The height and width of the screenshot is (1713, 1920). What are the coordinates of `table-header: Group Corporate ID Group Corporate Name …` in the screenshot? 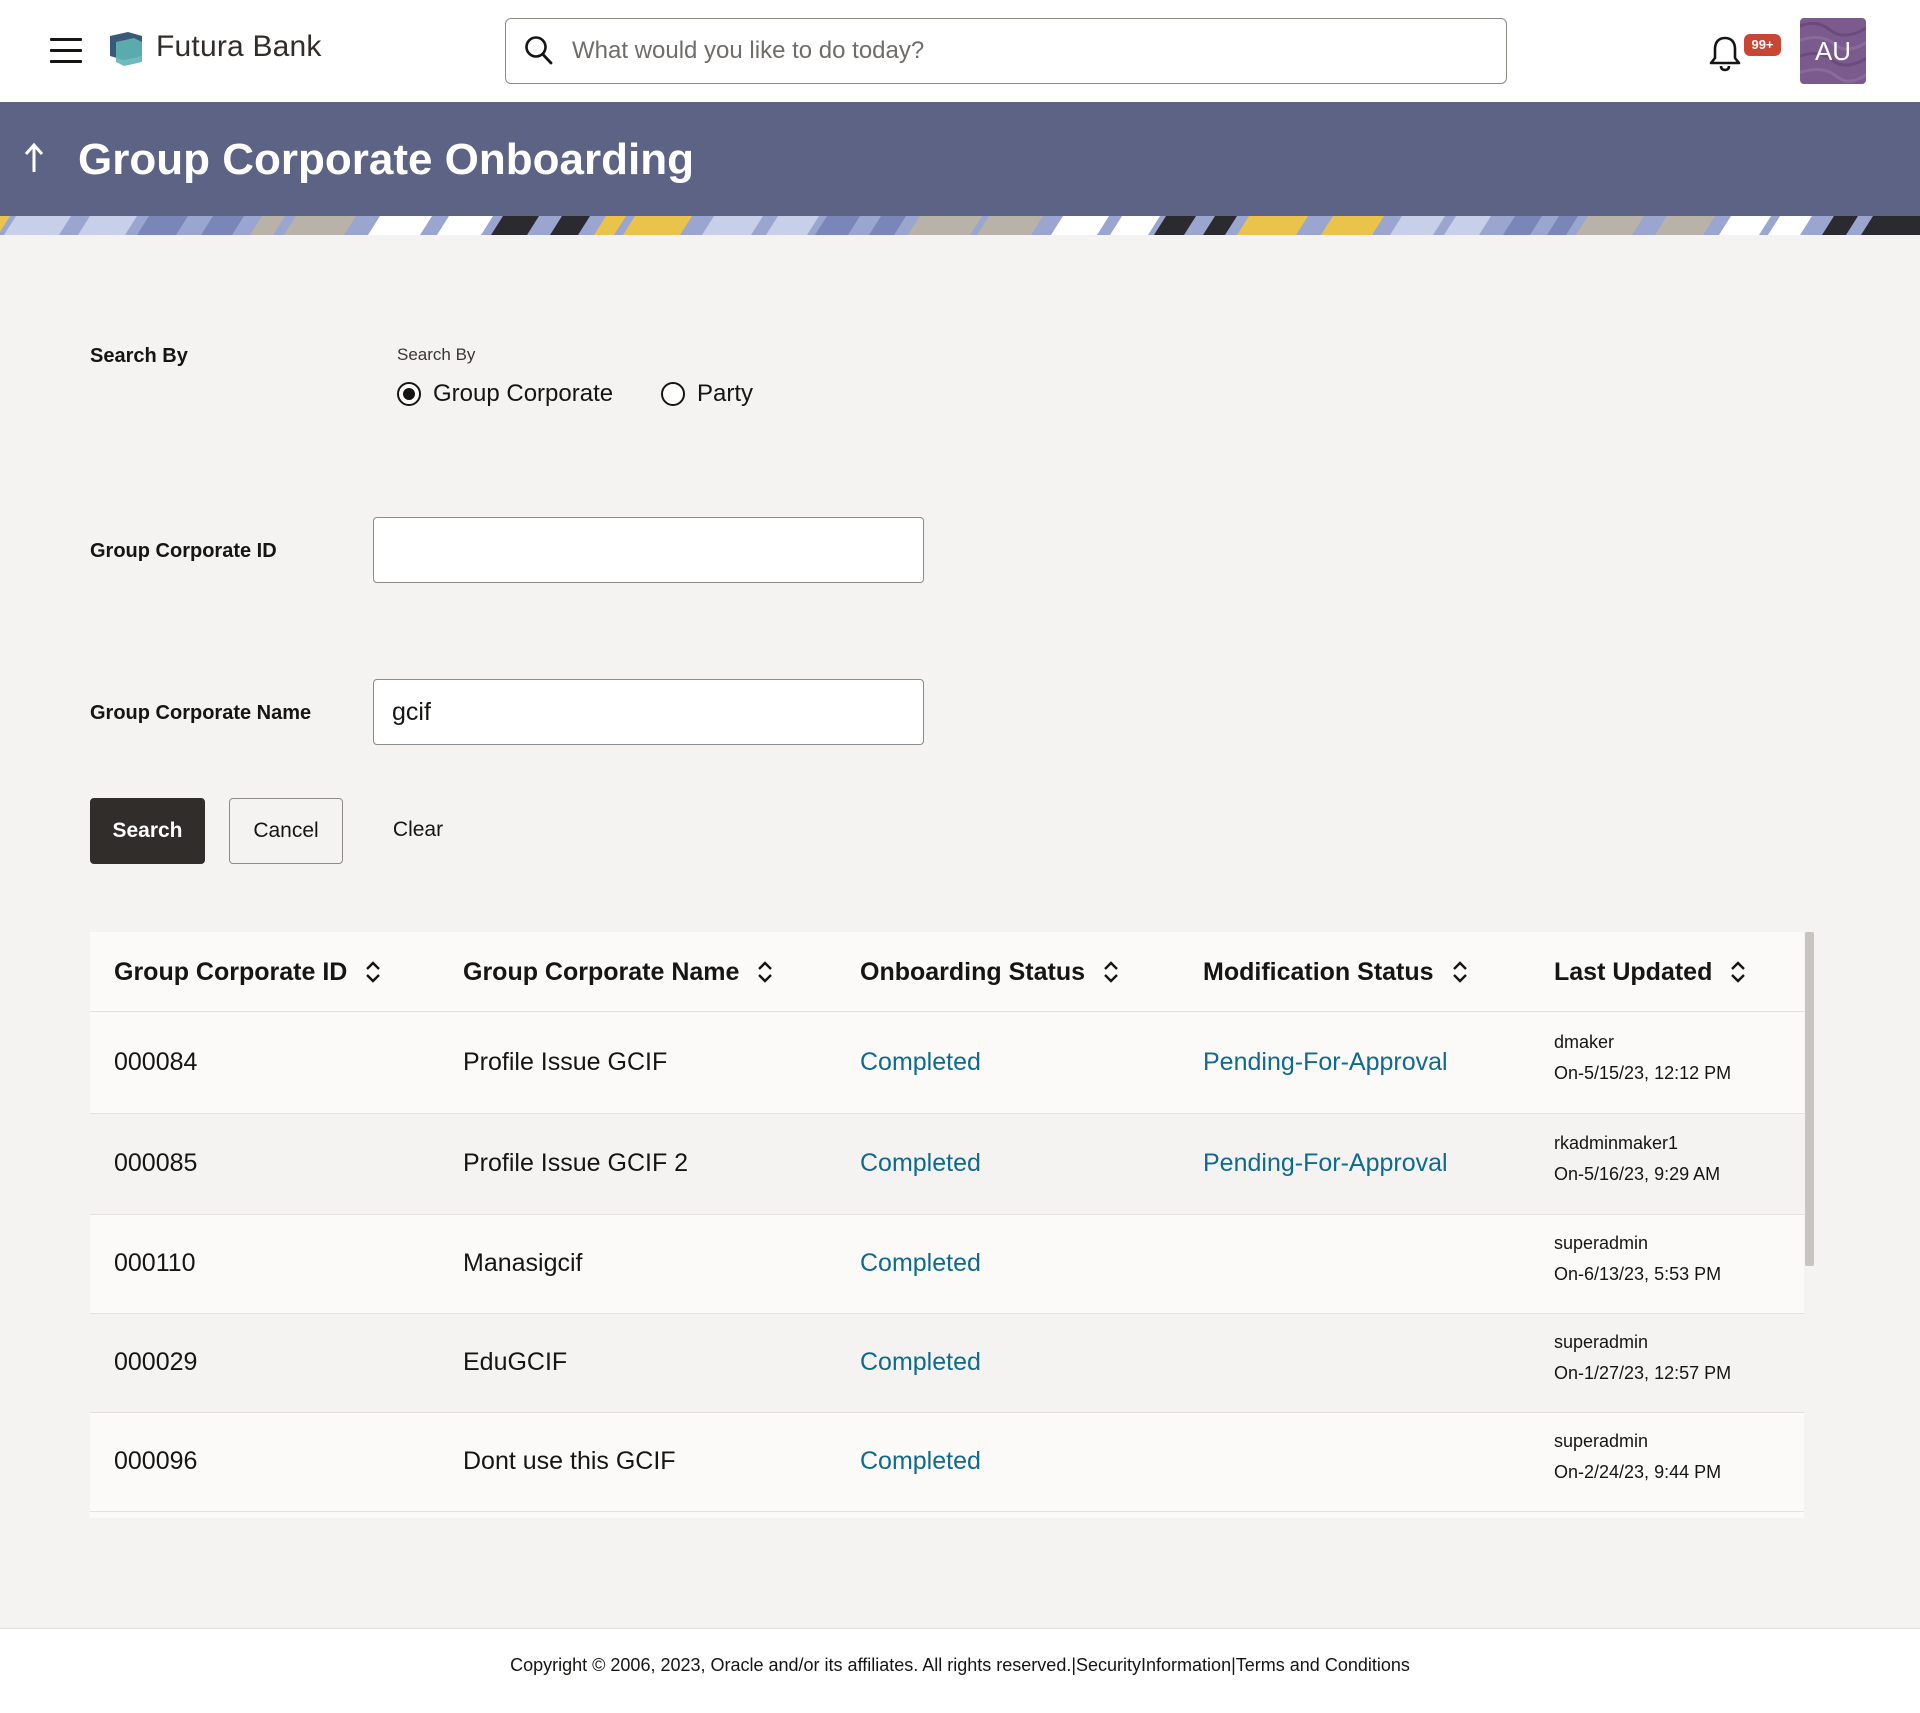 It's located at (947, 972).